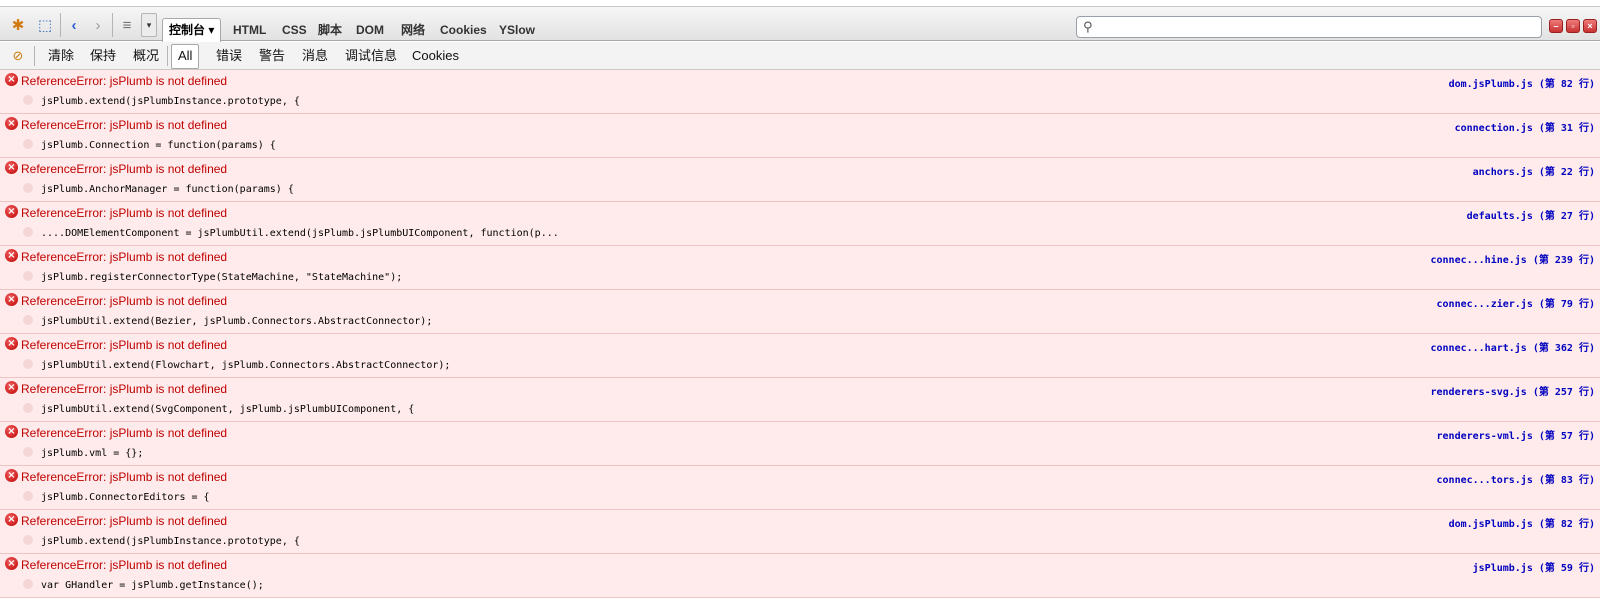 The width and height of the screenshot is (1600, 612). What do you see at coordinates (463, 30) in the screenshot?
I see `tab-cookies: Cookies` at bounding box center [463, 30].